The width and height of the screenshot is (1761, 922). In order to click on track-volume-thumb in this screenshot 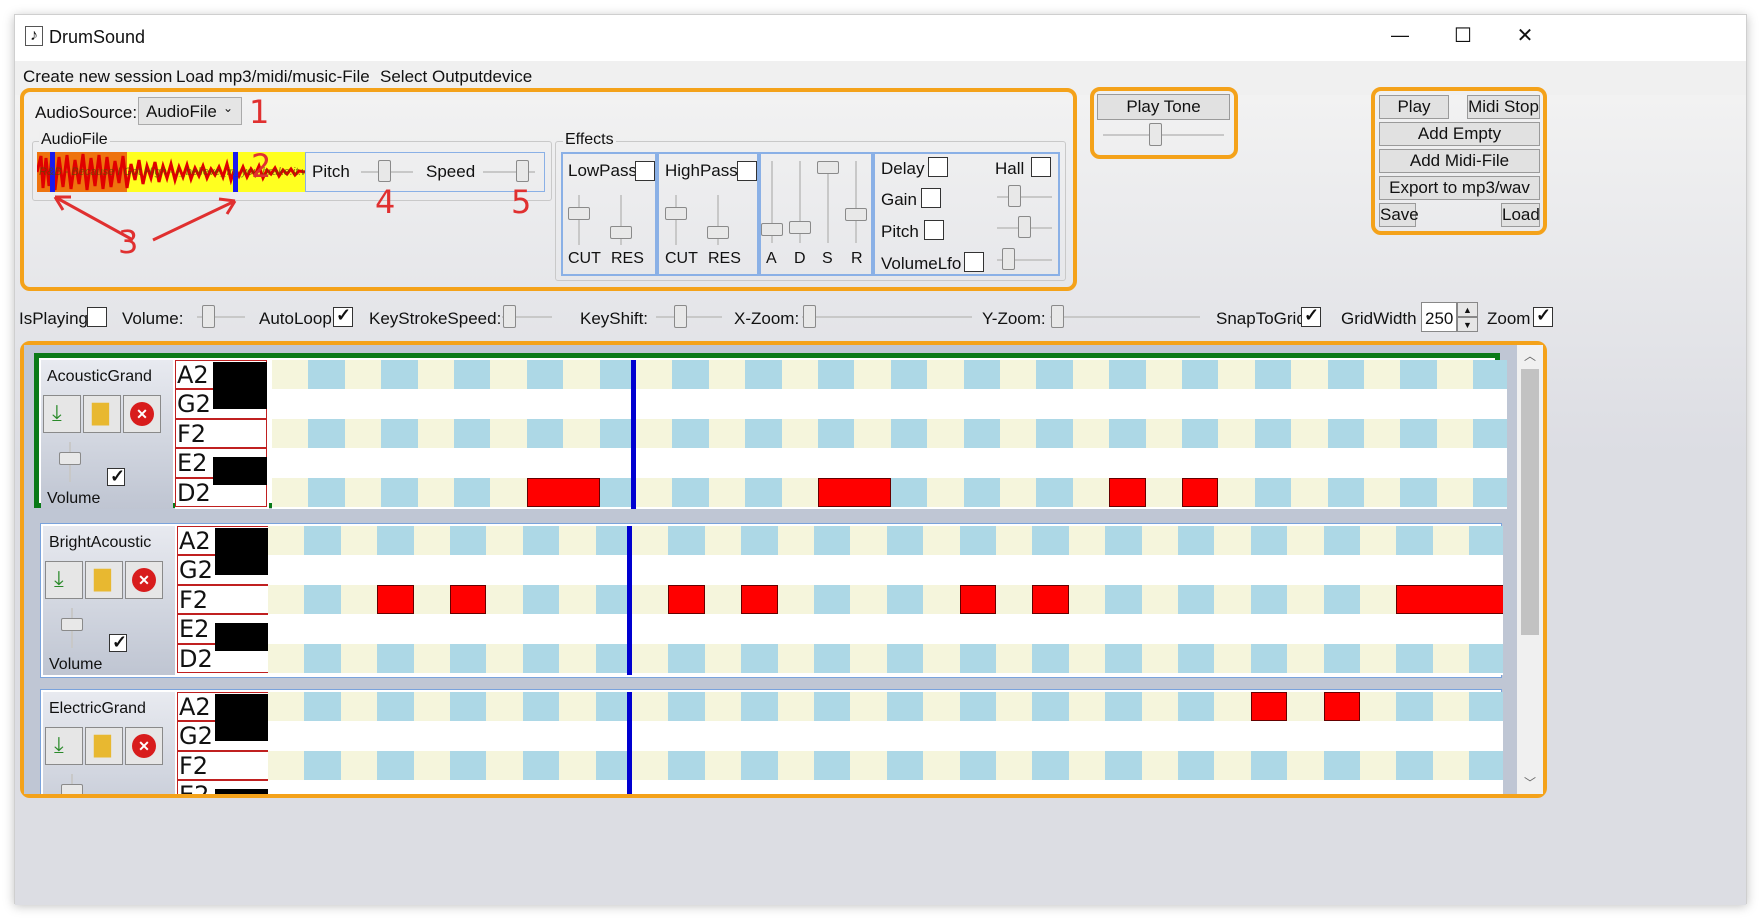, I will do `click(70, 458)`.